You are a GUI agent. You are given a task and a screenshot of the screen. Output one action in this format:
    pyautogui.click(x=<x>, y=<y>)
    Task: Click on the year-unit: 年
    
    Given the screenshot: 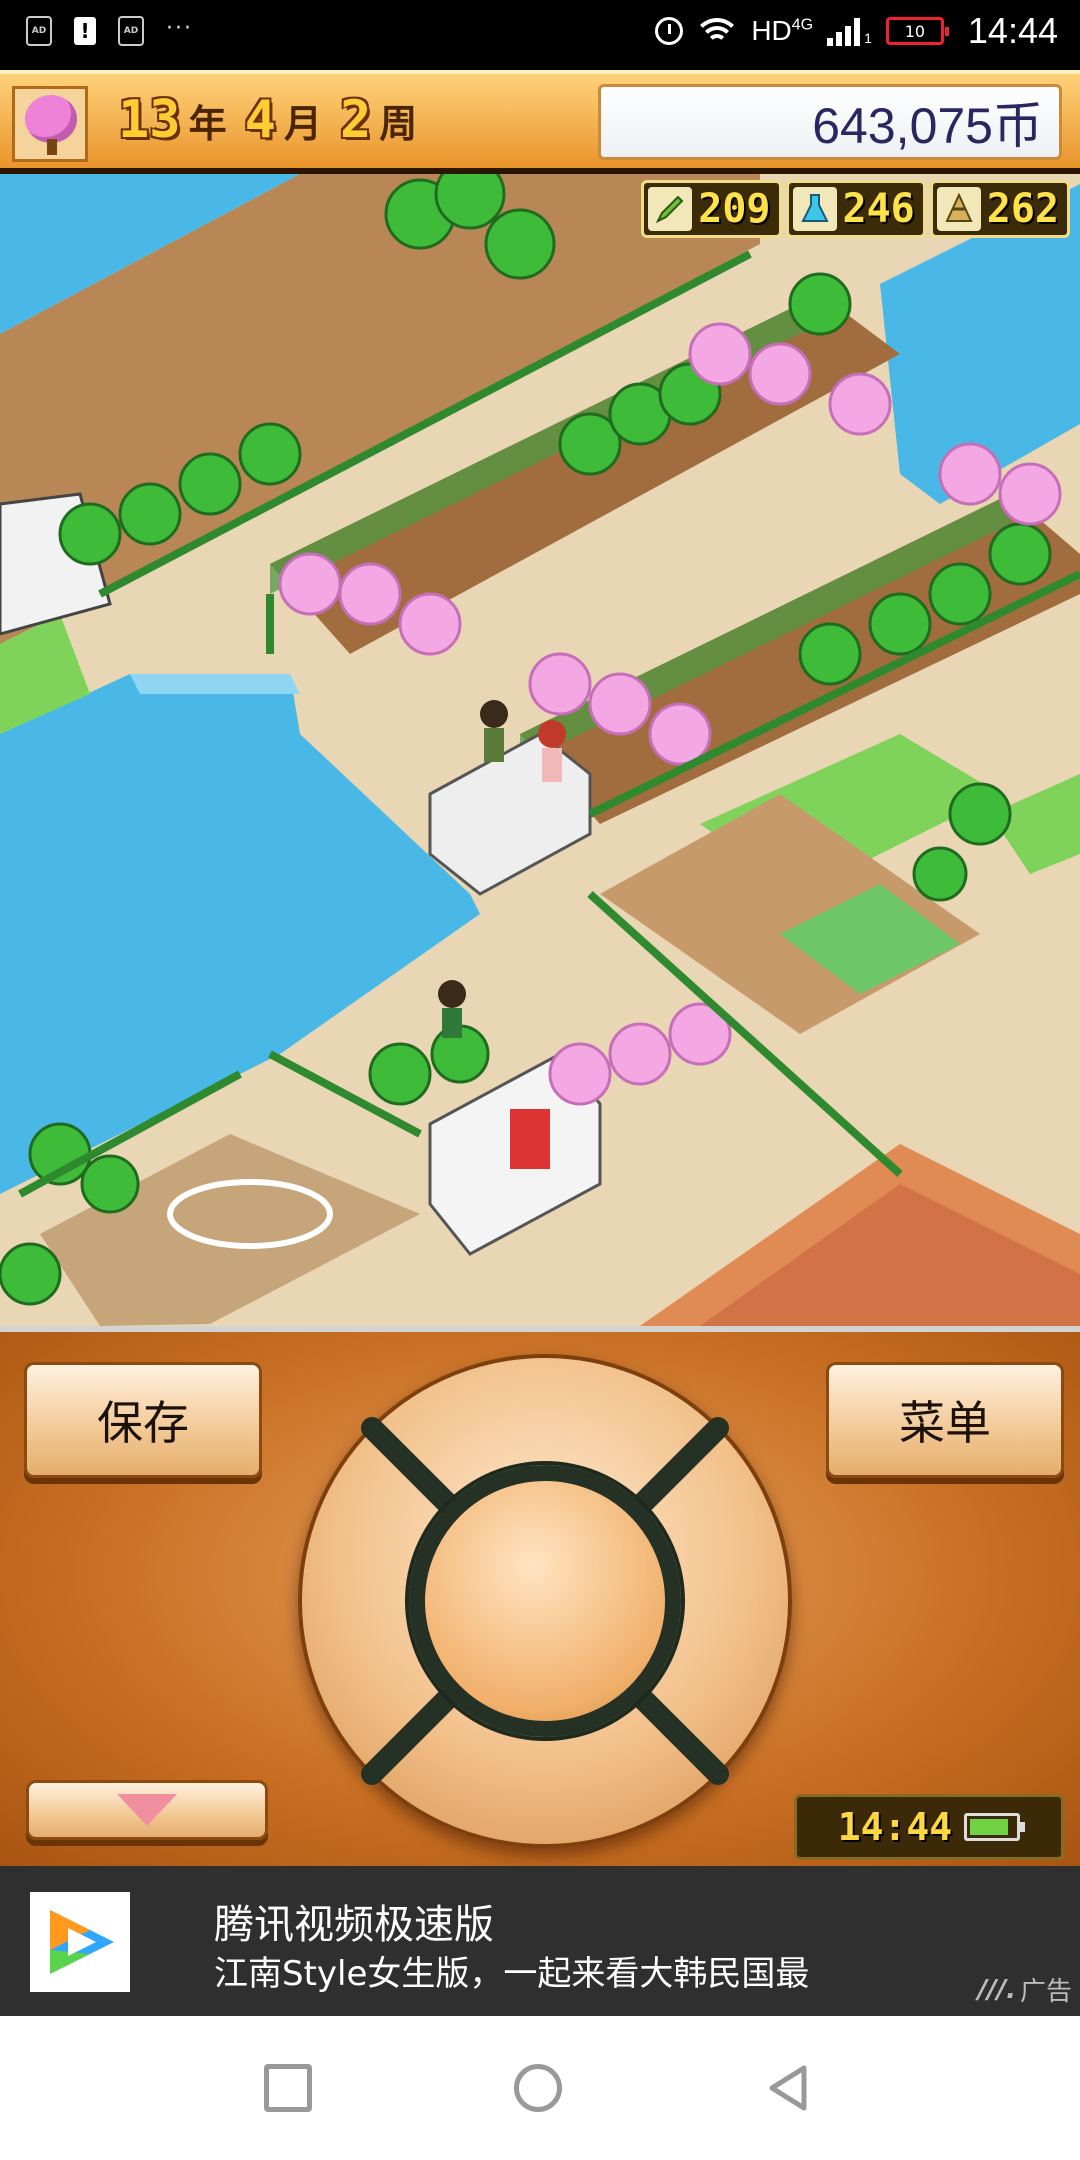 What is the action you would take?
    pyautogui.click(x=207, y=124)
    